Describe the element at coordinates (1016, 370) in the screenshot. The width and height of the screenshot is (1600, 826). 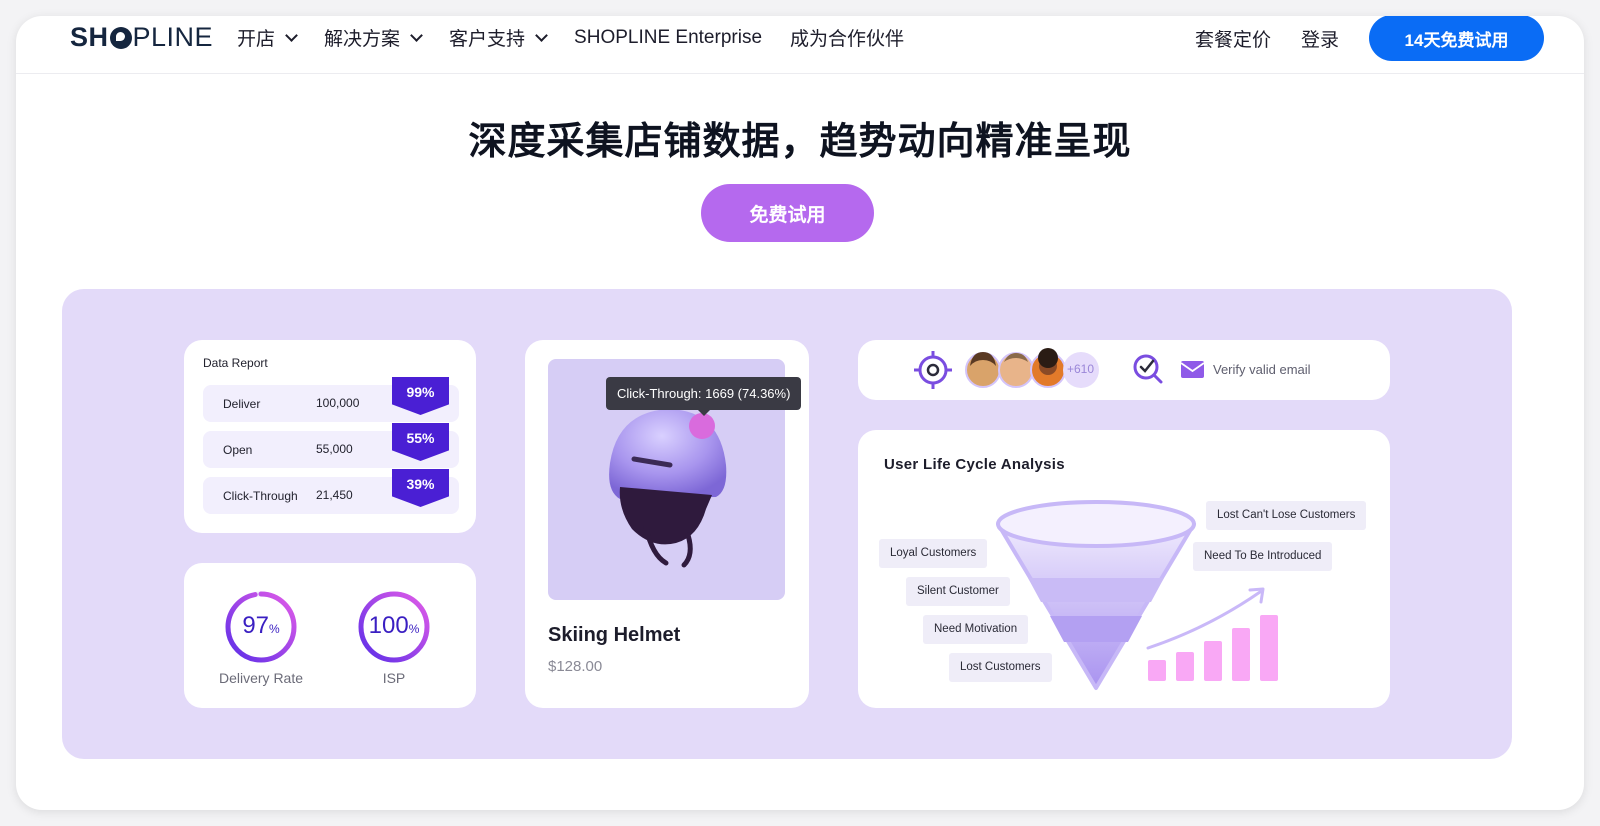
I see `avatar` at that location.